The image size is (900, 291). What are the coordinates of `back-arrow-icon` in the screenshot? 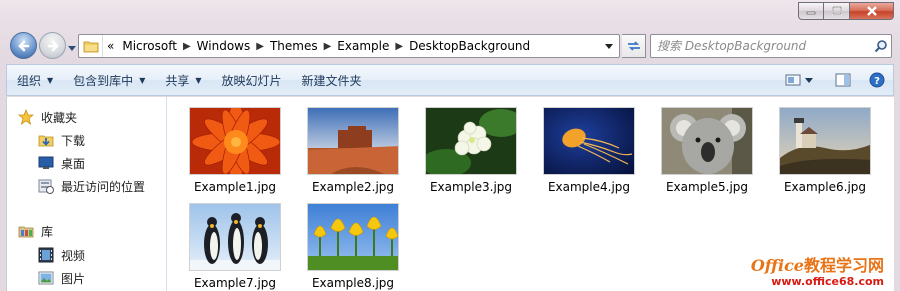 It's located at (23, 45).